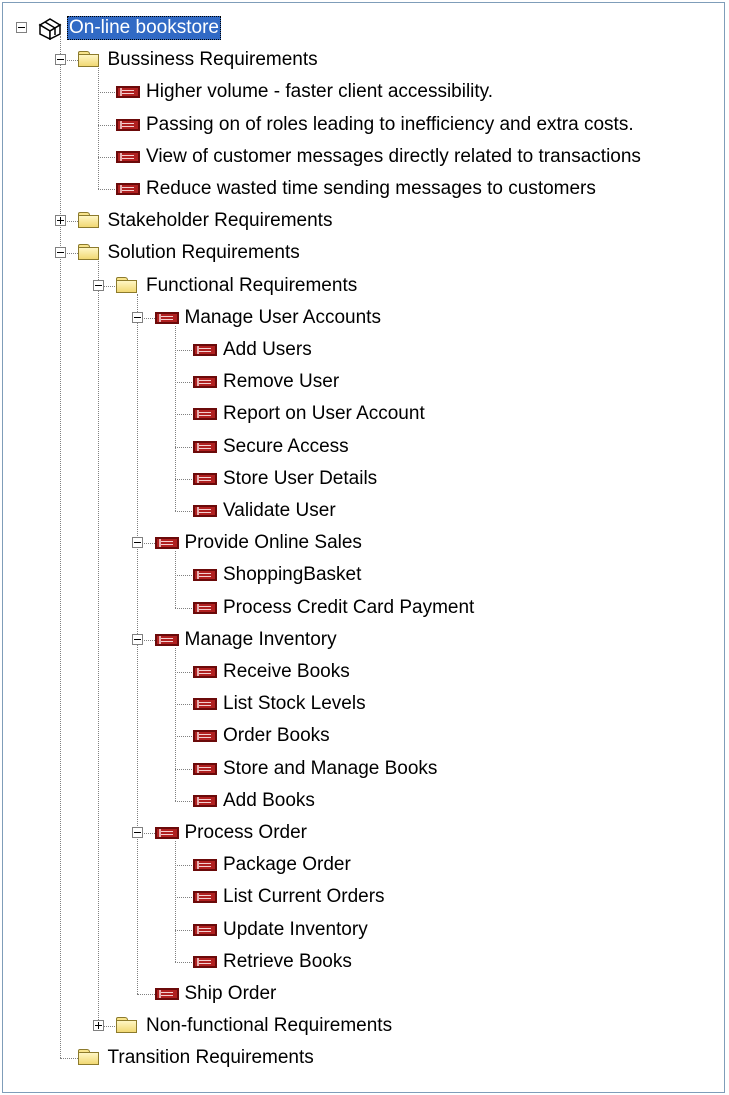 The width and height of the screenshot is (729, 1095). I want to click on tree-node-functional-requirements: Functional Requirements, so click(363, 286).